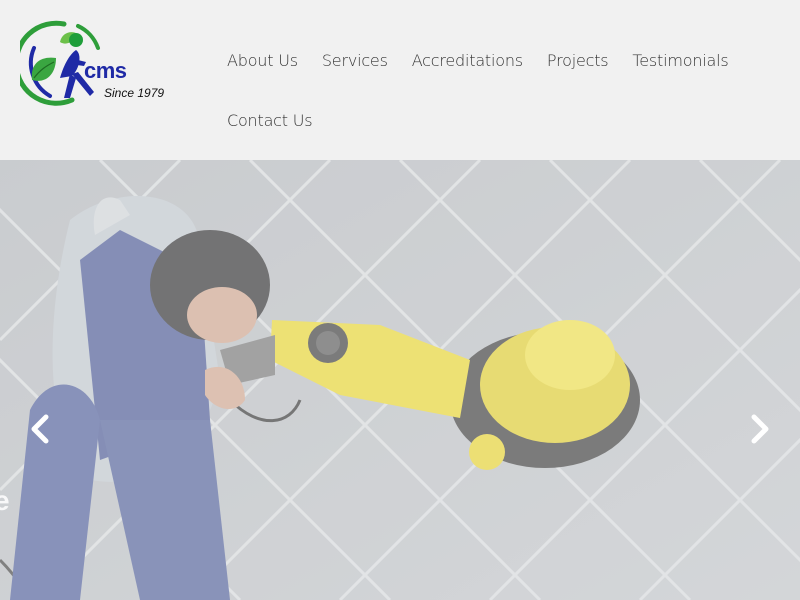  What do you see at coordinates (578, 60) in the screenshot?
I see `nav-item-projects: Projects` at bounding box center [578, 60].